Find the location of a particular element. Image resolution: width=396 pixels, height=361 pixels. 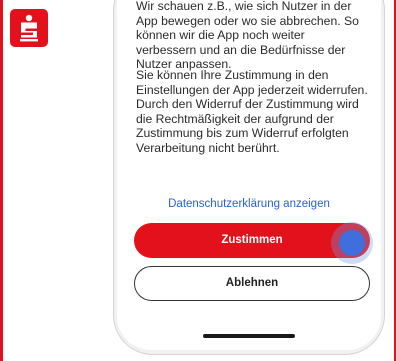

decline-button: Ablehnen is located at coordinates (252, 283).